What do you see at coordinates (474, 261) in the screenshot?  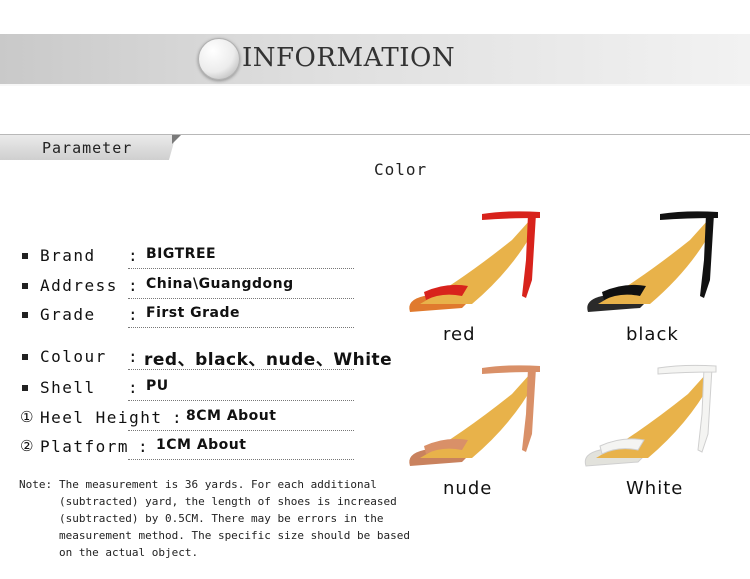 I see `shoe-image-red` at bounding box center [474, 261].